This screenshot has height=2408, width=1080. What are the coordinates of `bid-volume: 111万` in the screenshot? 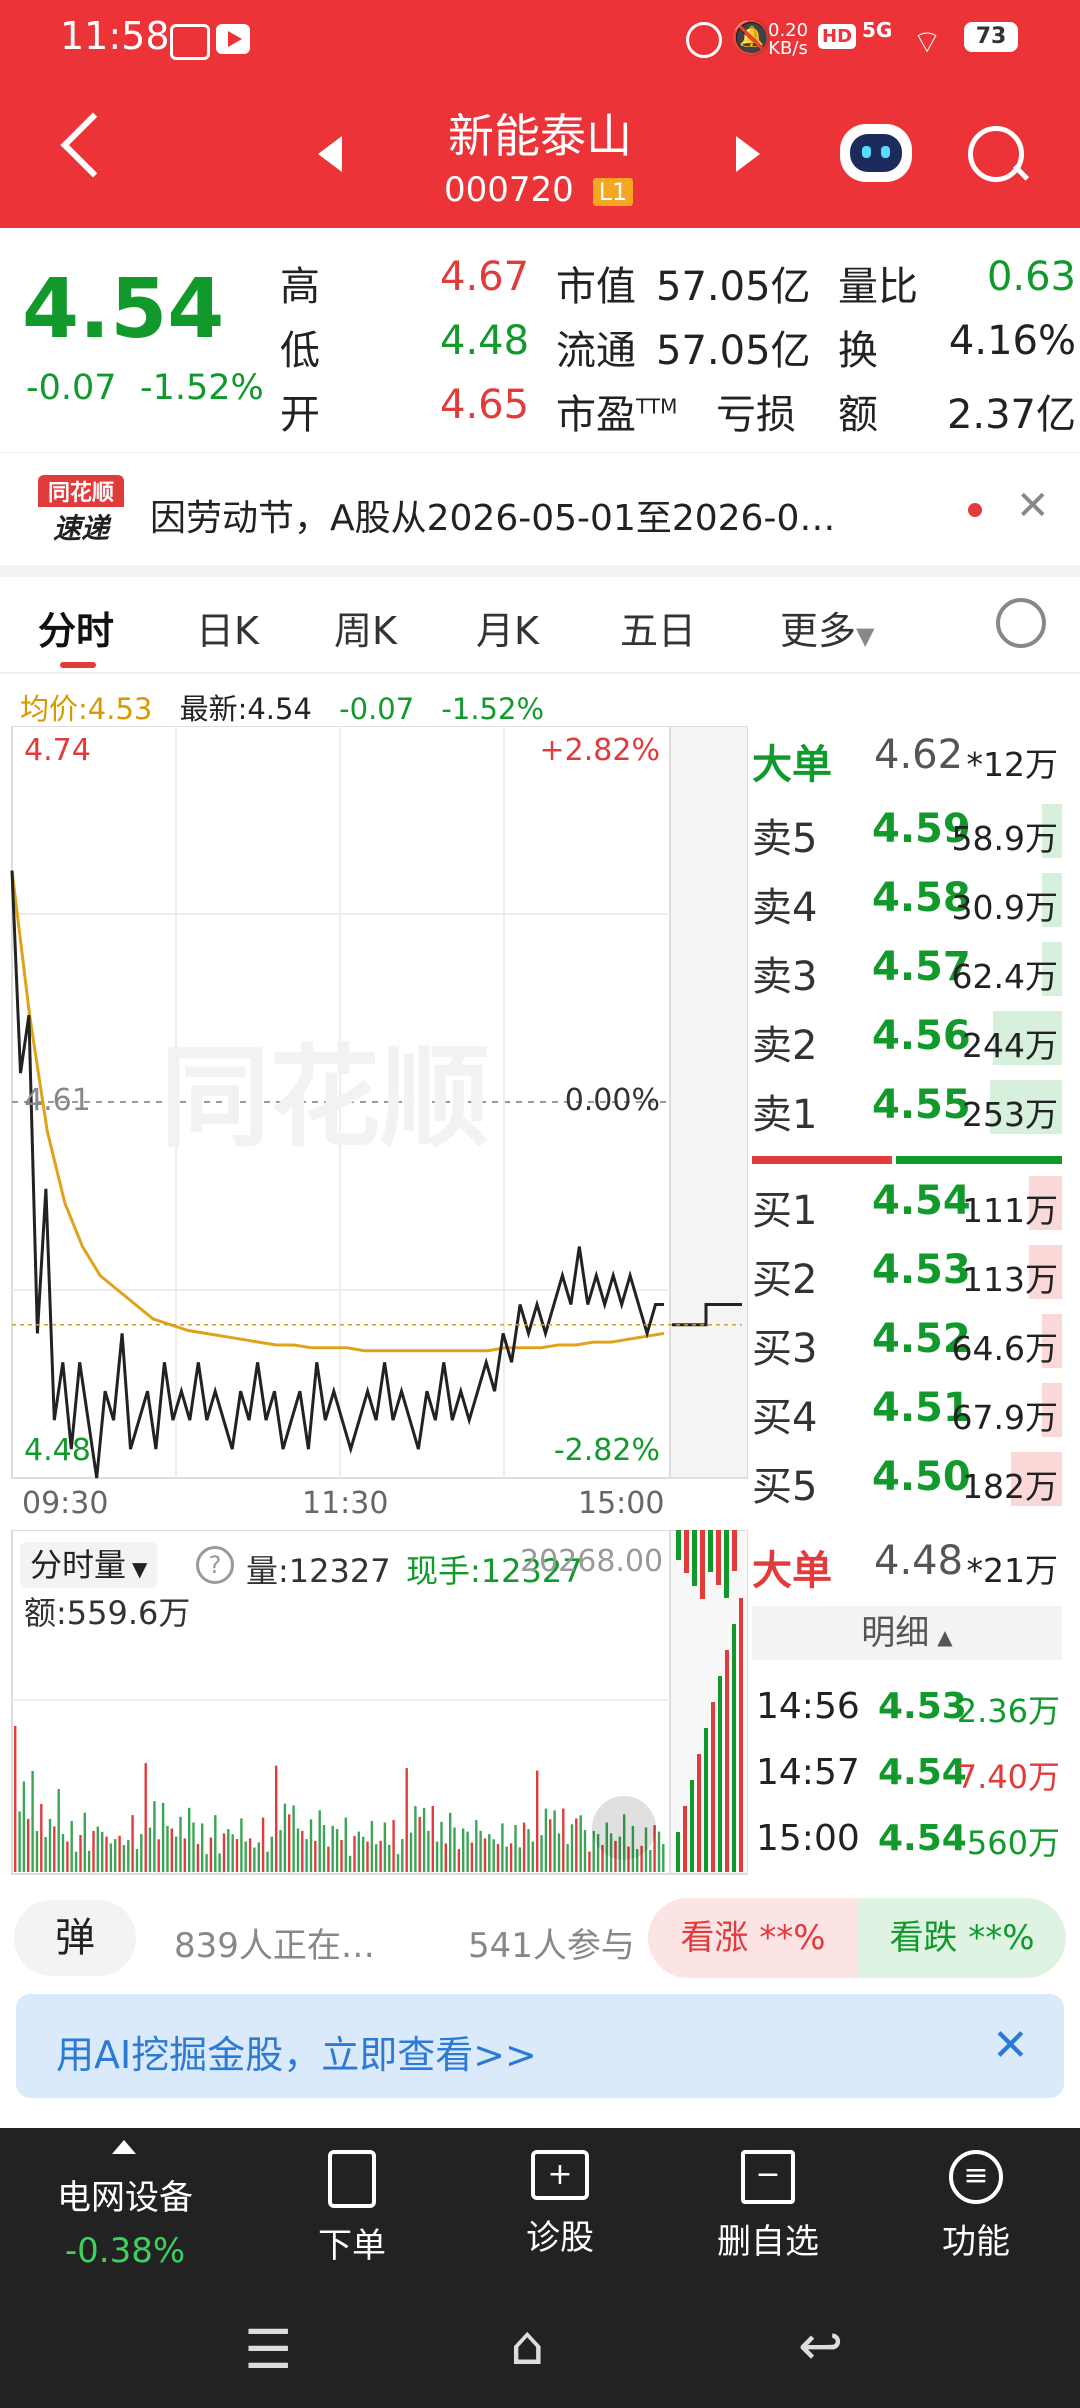 It's located at (1010, 1210).